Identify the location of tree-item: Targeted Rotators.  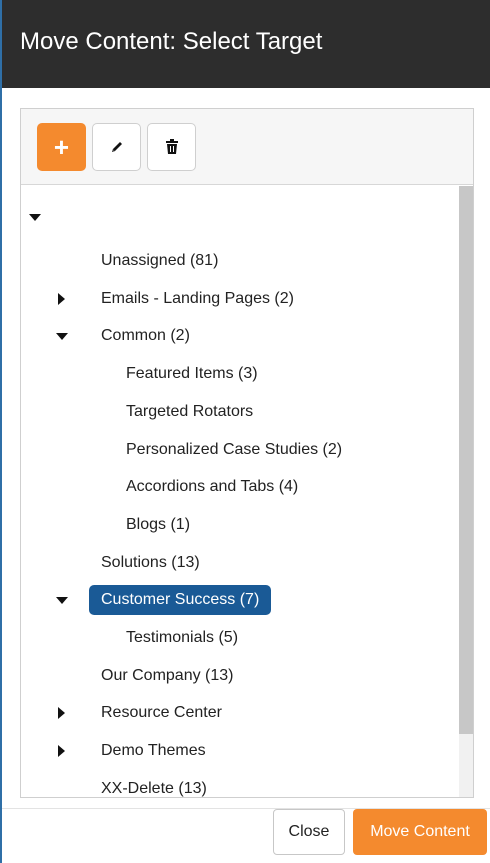
(189, 412).